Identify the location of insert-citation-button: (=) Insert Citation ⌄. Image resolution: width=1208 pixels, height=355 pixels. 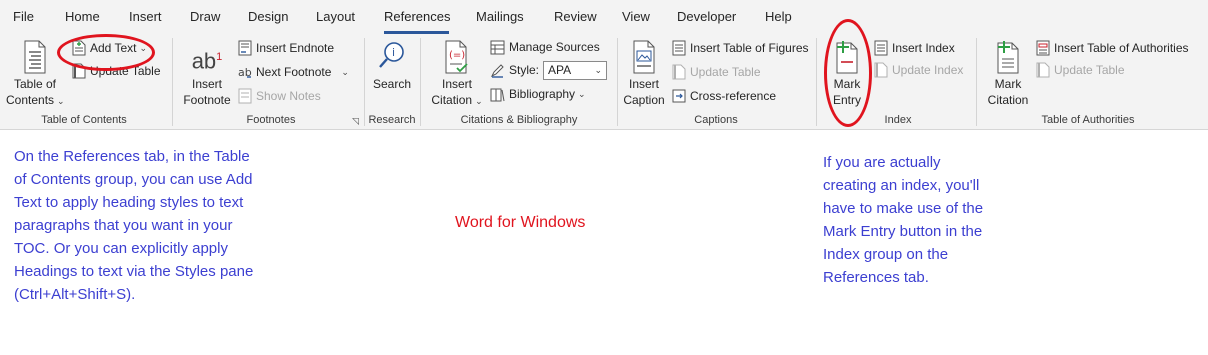
(457, 74).